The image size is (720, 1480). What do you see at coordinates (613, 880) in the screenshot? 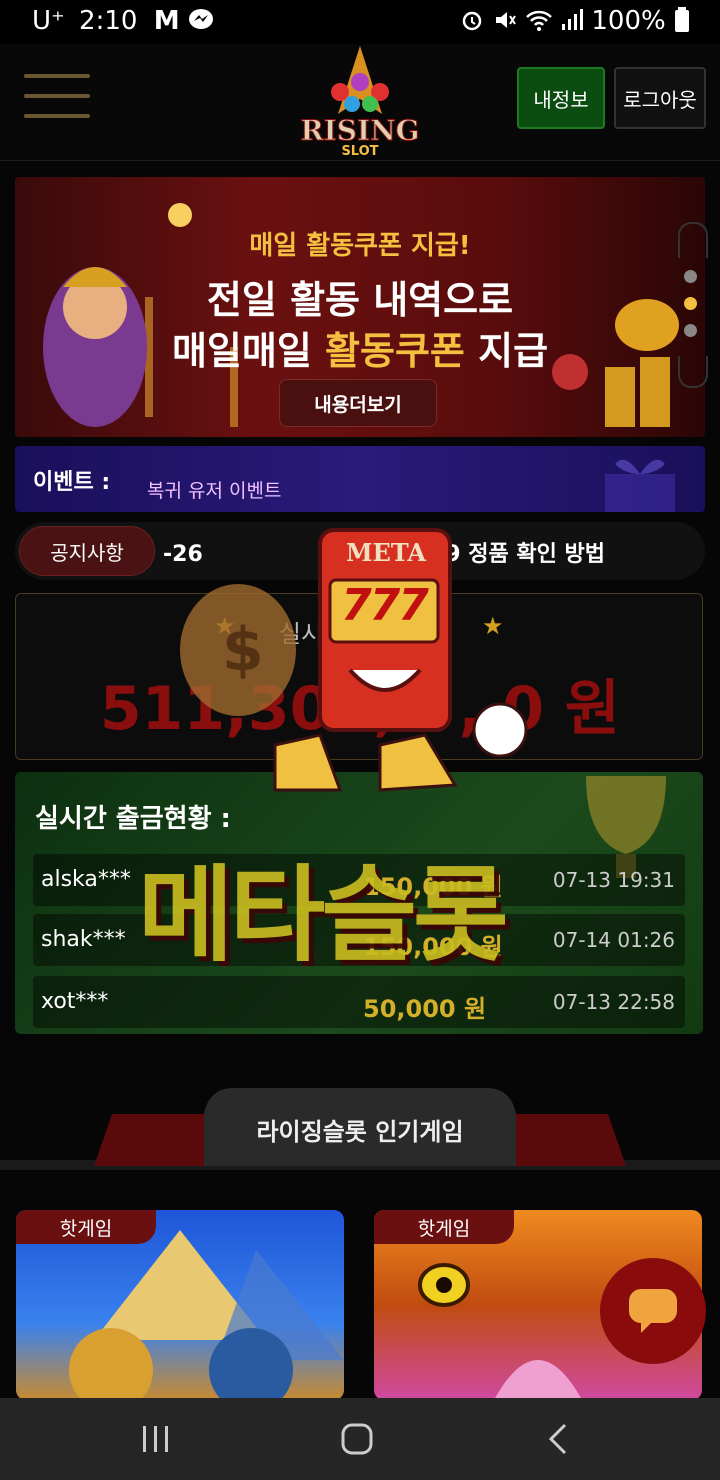
I see `withdraw-date: 07-13 19:31` at bounding box center [613, 880].